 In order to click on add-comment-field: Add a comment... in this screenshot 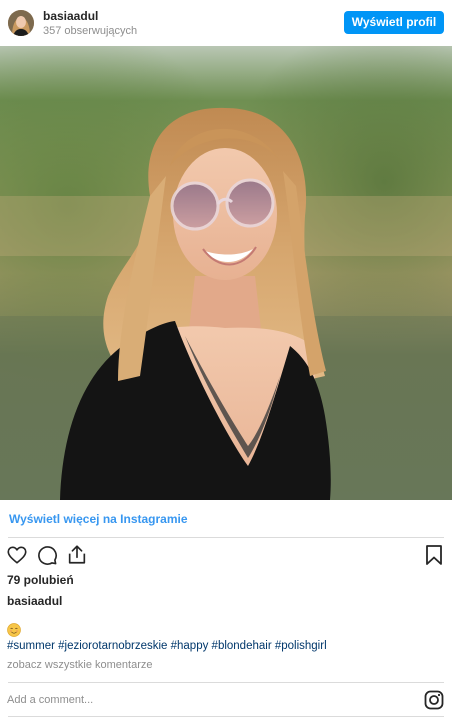, I will do `click(50, 700)`.